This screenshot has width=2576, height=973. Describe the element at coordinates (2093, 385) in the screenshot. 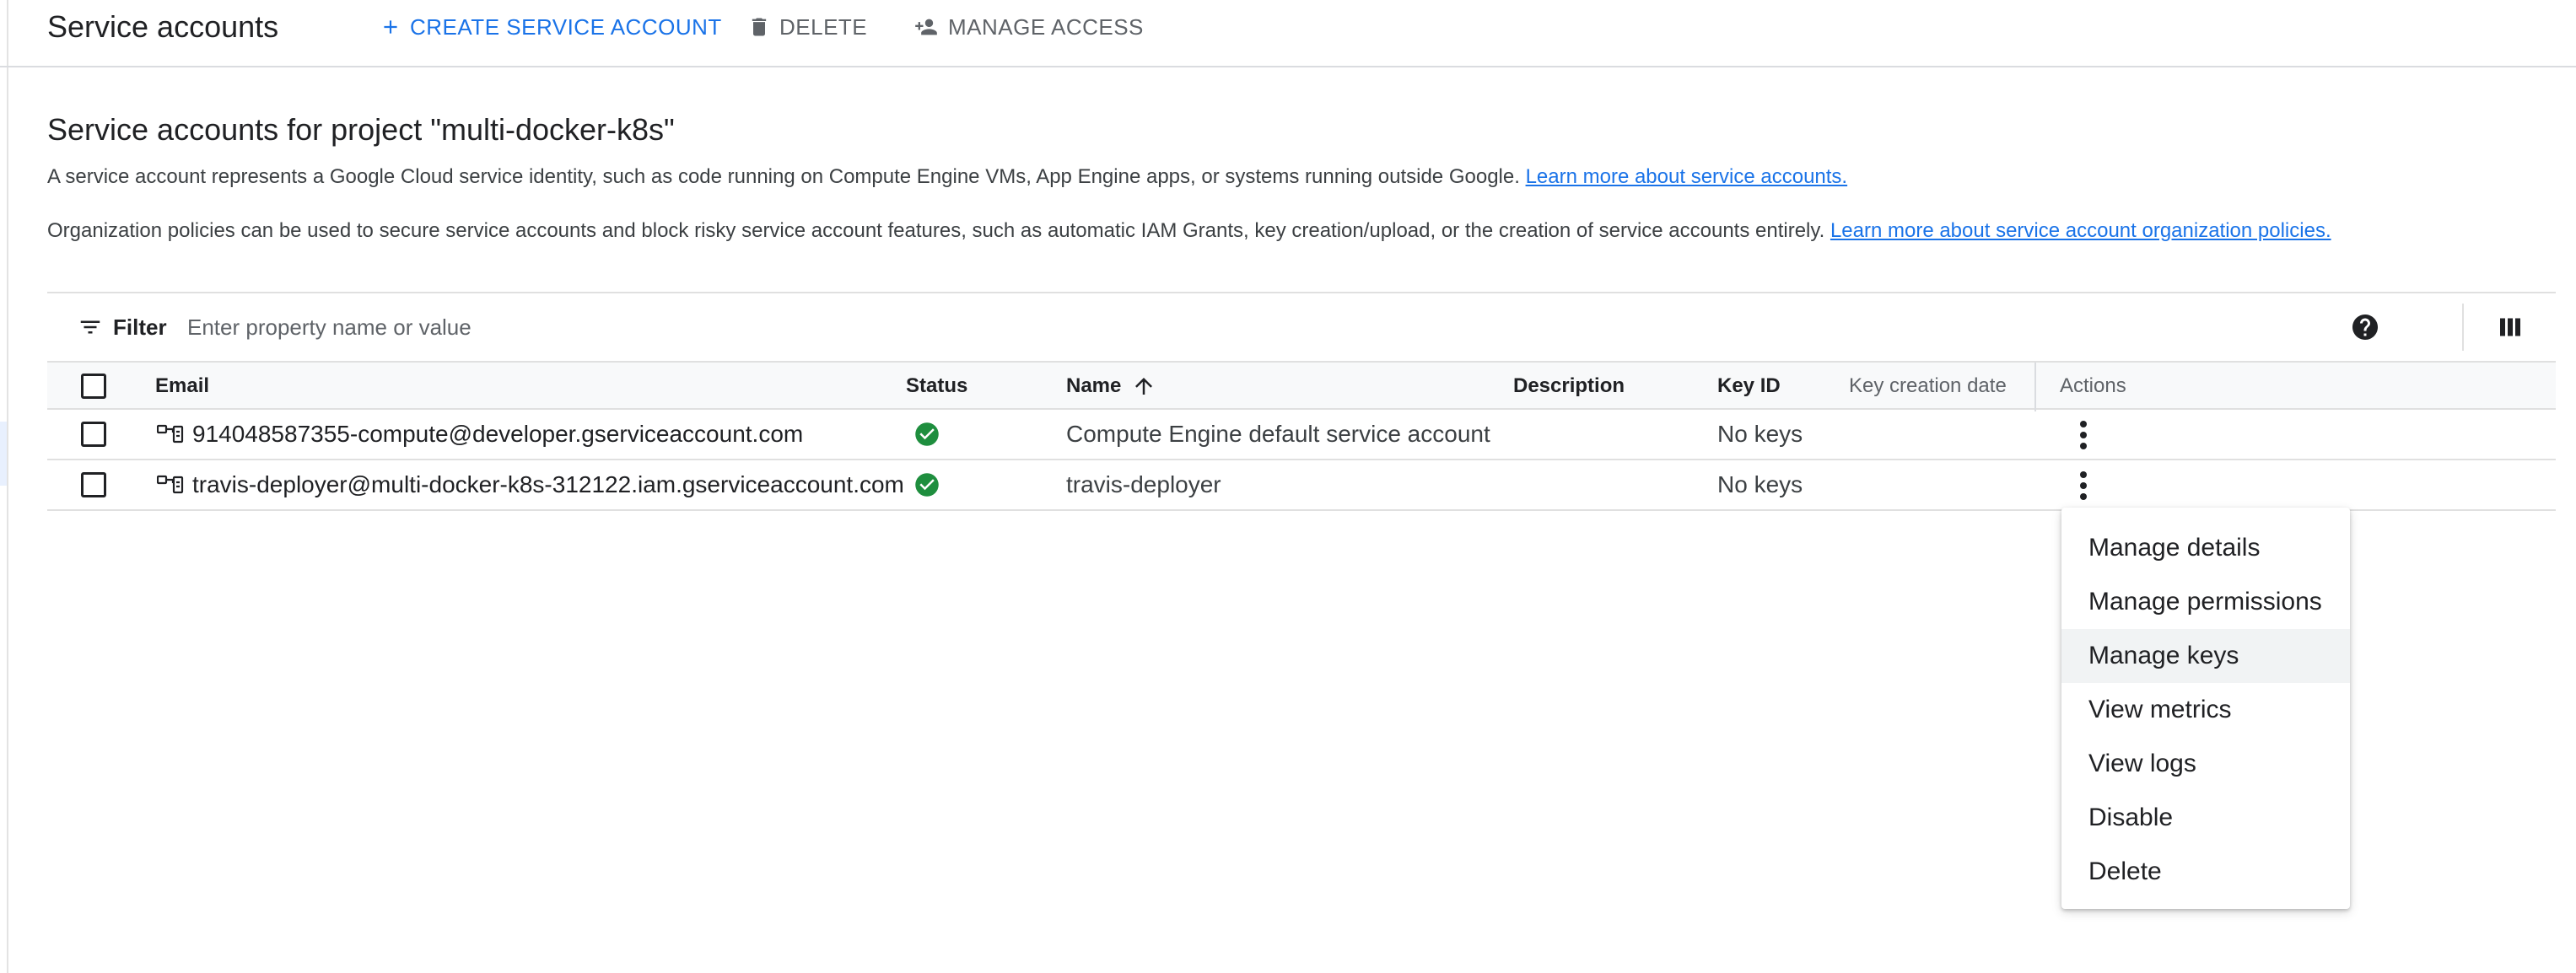

I see `column-header-actions: Actions` at that location.